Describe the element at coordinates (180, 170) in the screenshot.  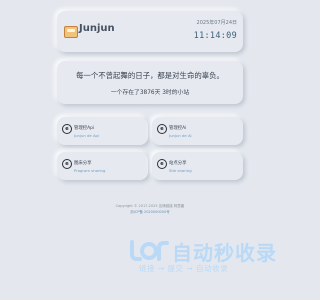
I see `card-subtitle: Site sharing` at that location.